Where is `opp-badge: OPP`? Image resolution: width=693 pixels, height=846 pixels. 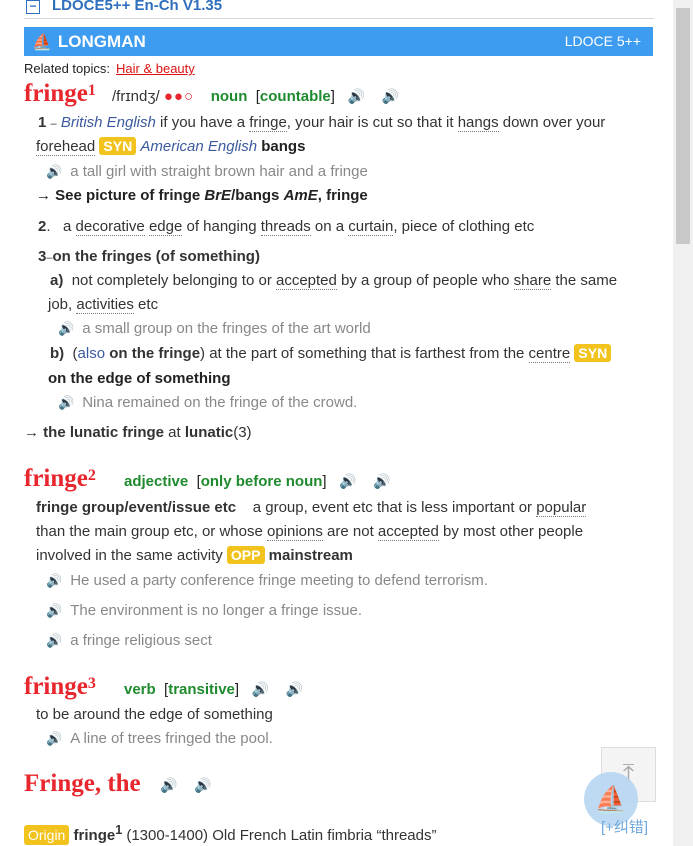
opp-badge: OPP is located at coordinates (245, 555).